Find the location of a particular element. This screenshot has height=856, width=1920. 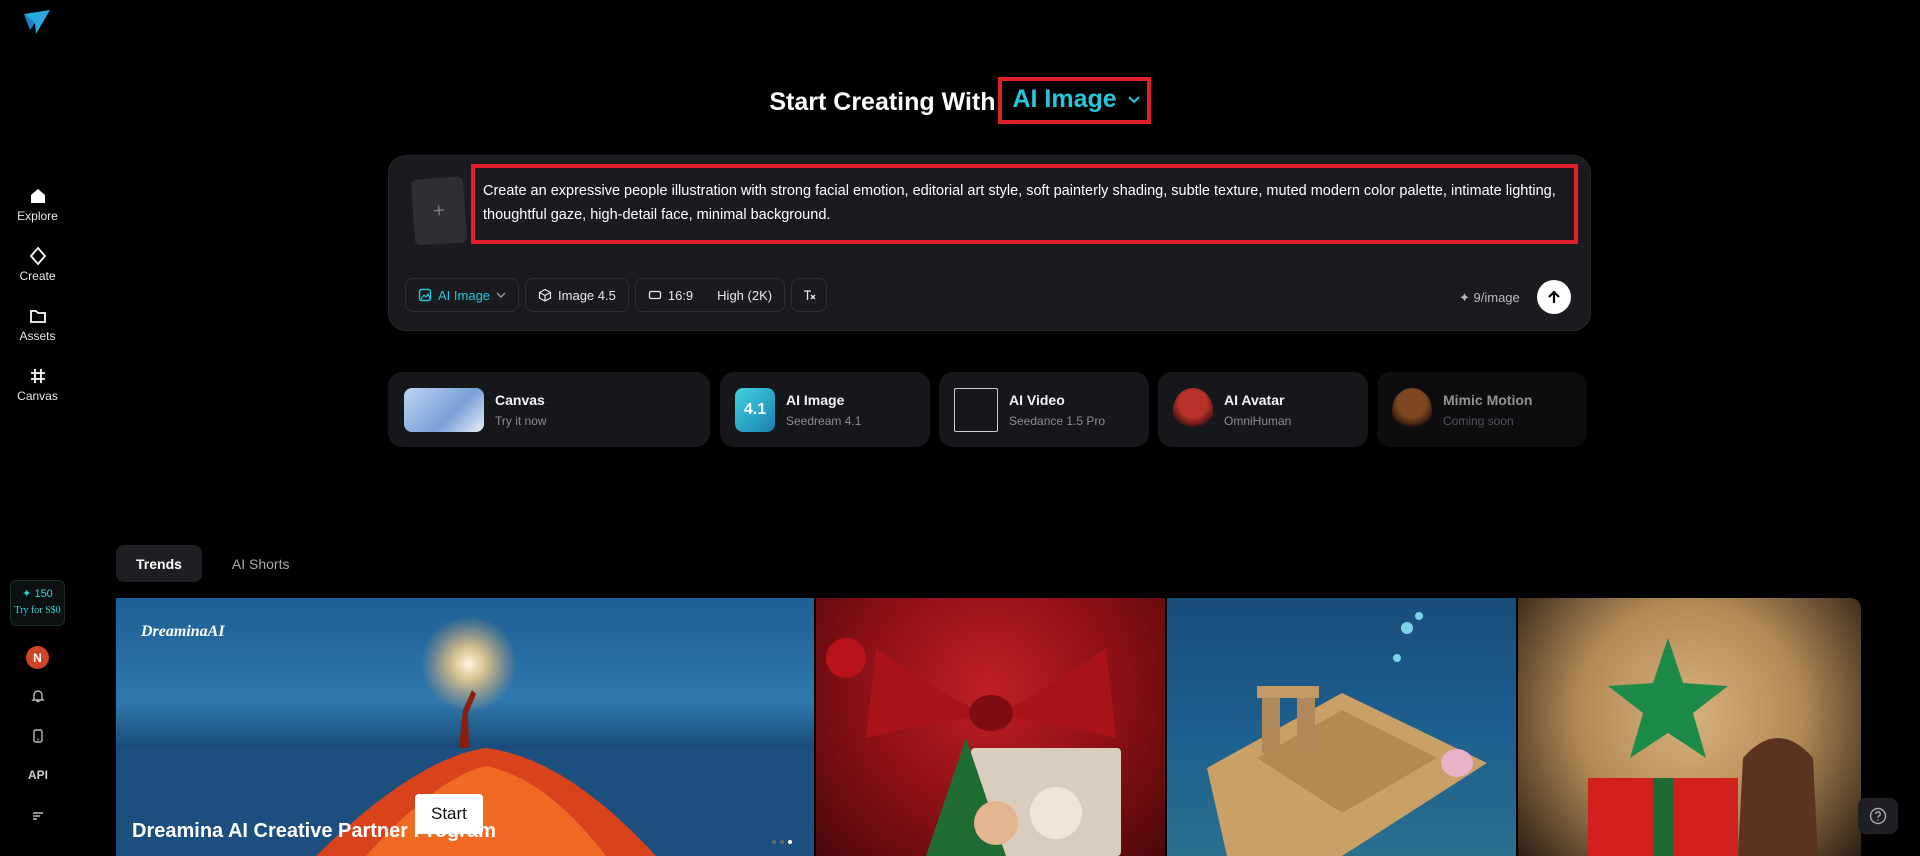

generate-button is located at coordinates (1554, 297).